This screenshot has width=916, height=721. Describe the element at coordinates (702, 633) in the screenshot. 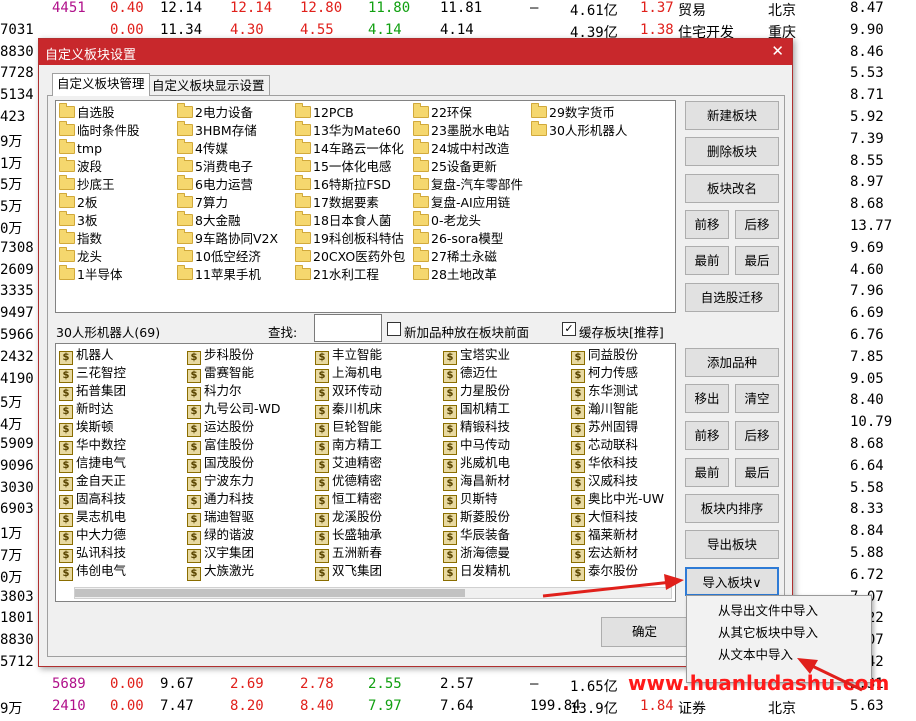

I see `annotation-arrows` at that location.